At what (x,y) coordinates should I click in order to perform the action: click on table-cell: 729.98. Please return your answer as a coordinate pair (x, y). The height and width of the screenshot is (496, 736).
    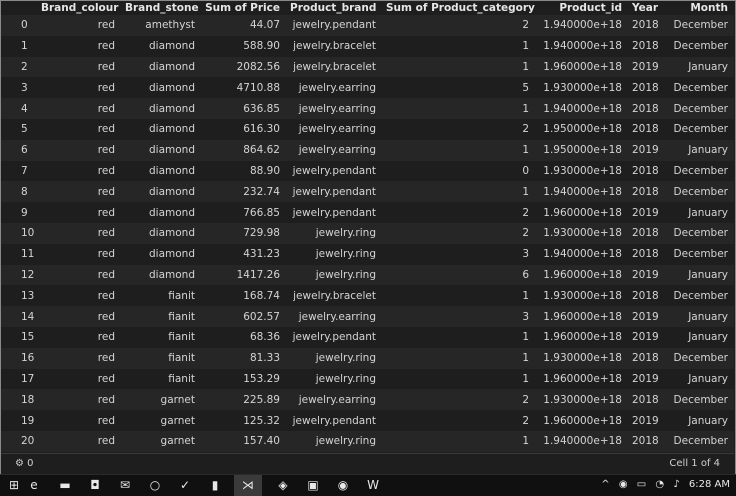
    Looking at the image, I should click on (243, 233).